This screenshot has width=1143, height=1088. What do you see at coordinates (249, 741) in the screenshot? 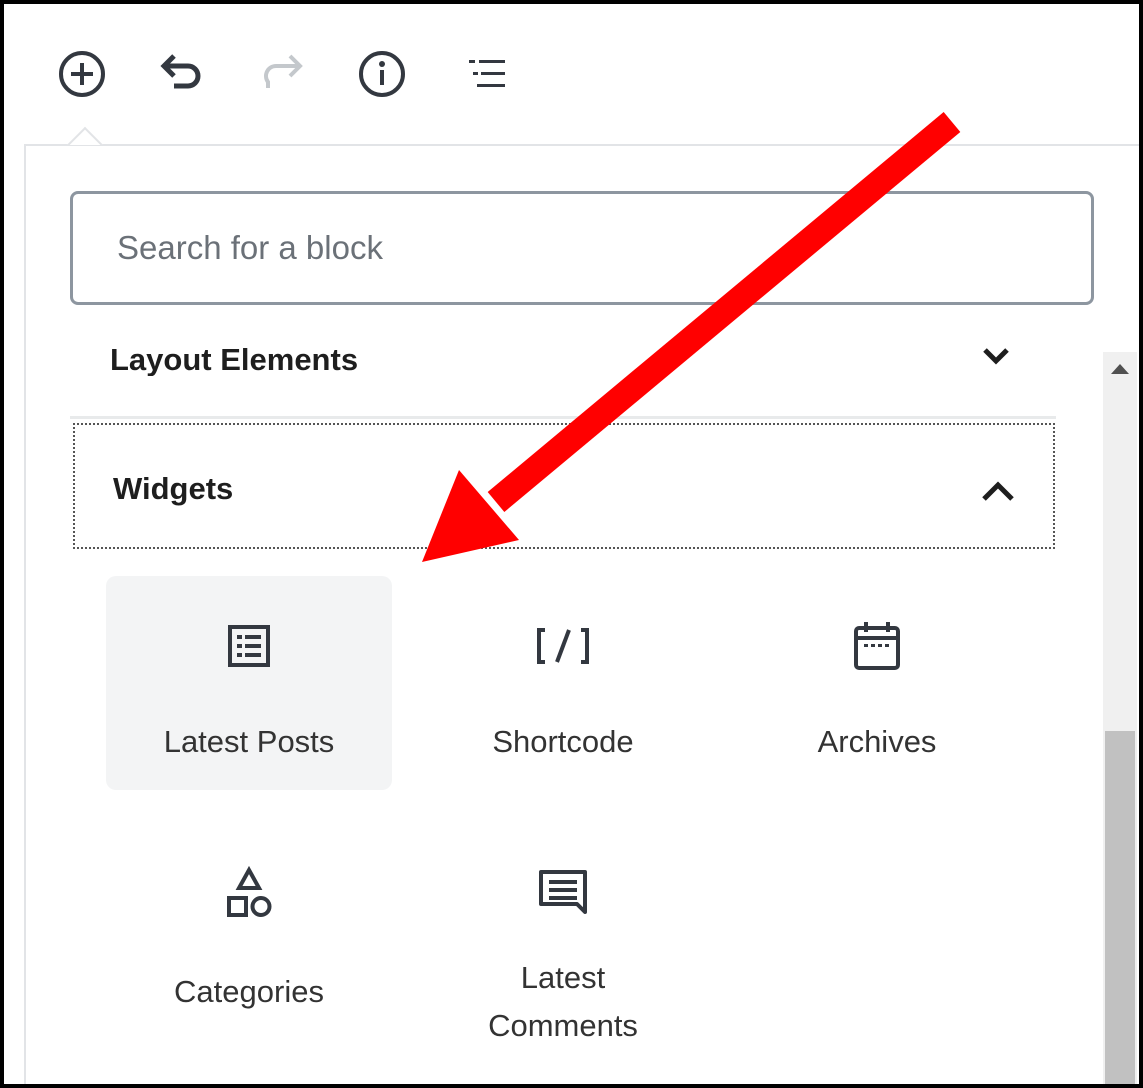
I see `block-label: Latest Posts` at bounding box center [249, 741].